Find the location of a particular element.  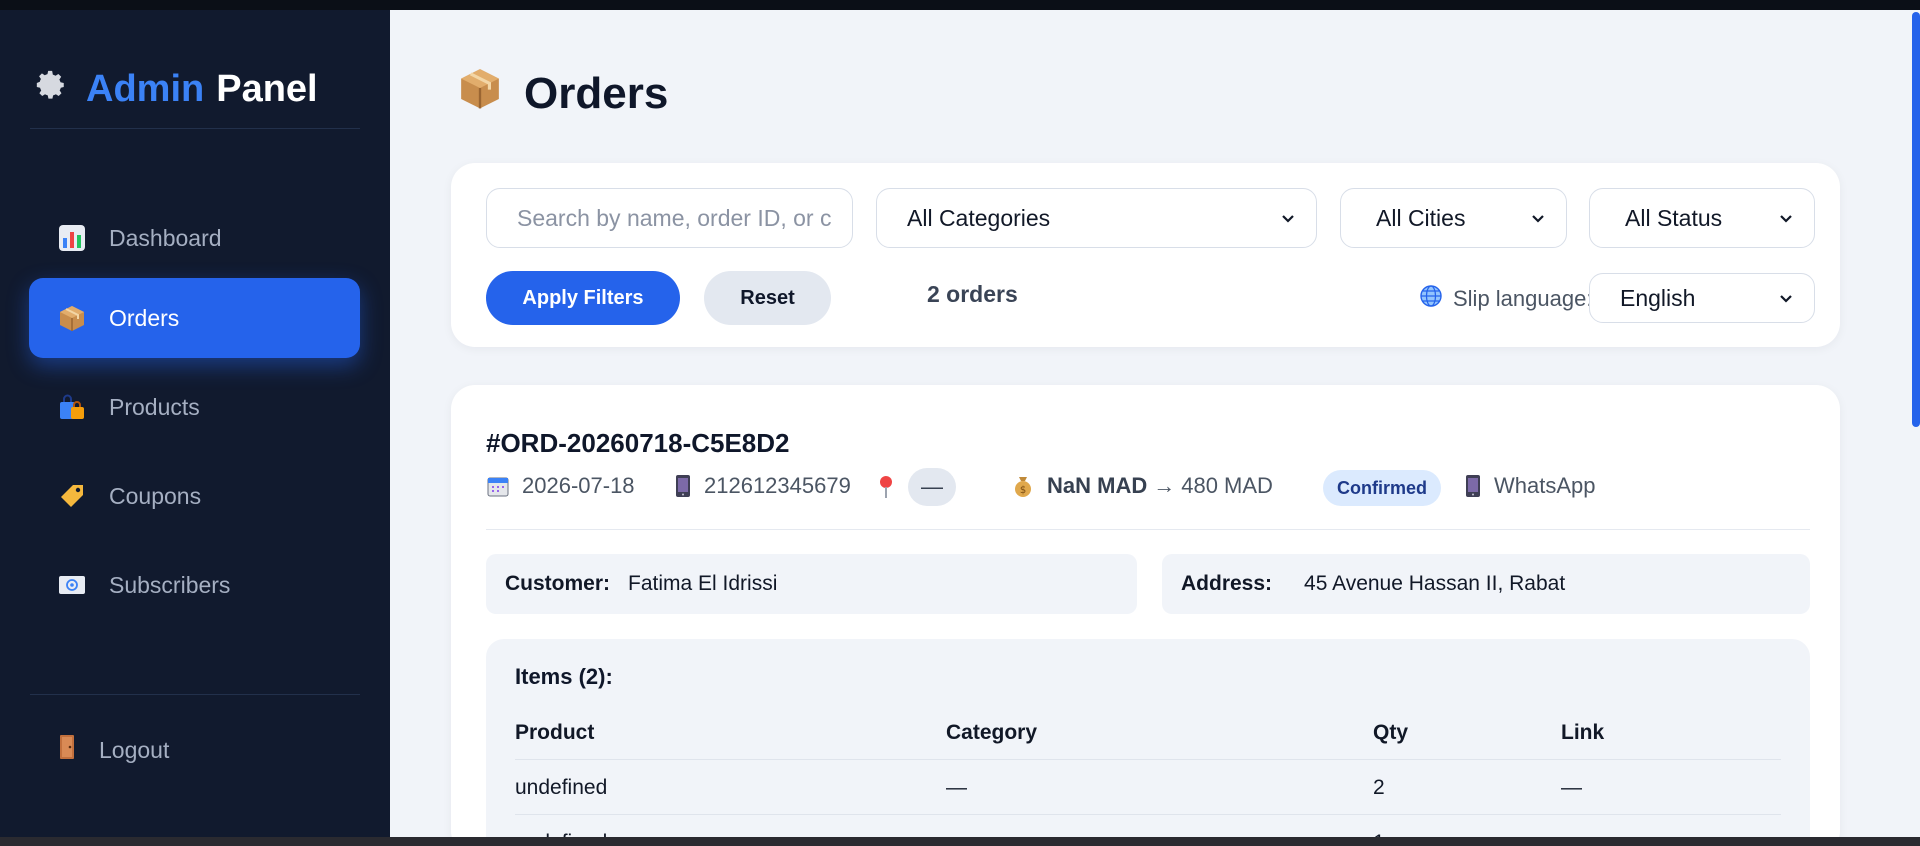

order-phone-text: 212612345679 is located at coordinates (777, 485).